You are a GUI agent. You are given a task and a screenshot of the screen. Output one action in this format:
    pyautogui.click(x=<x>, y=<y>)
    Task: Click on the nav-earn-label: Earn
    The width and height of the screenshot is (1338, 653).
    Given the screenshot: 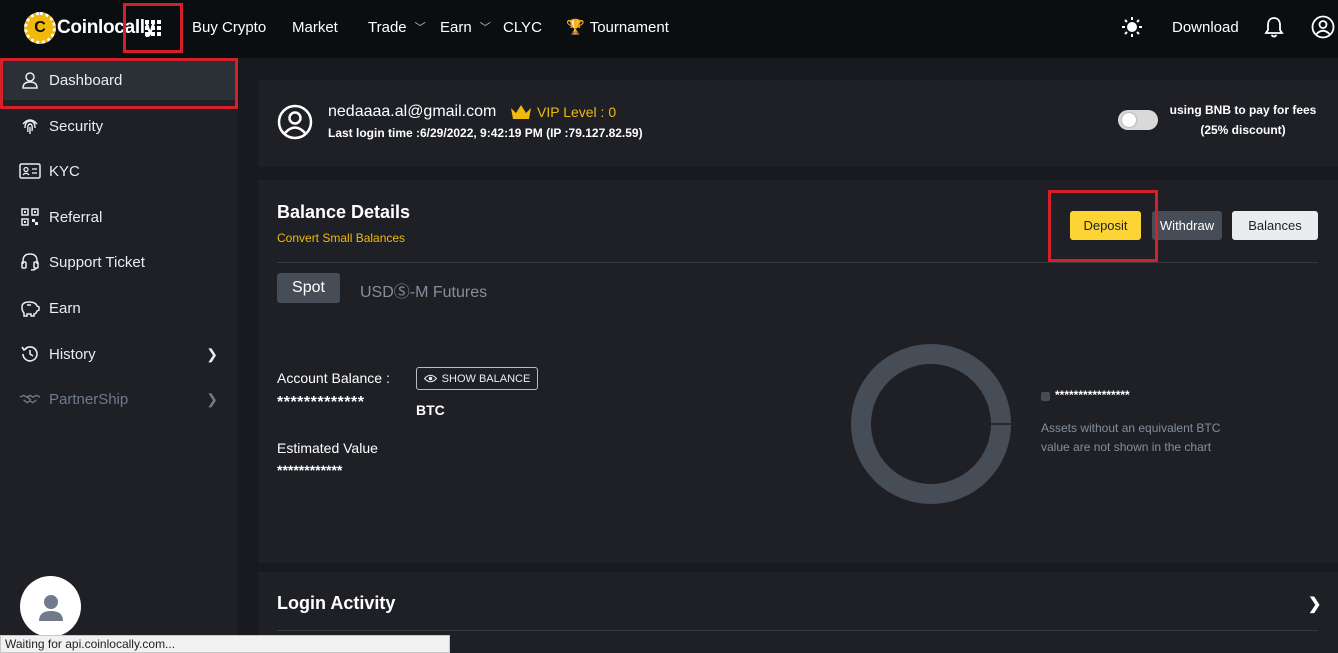 What is the action you would take?
    pyautogui.click(x=456, y=27)
    